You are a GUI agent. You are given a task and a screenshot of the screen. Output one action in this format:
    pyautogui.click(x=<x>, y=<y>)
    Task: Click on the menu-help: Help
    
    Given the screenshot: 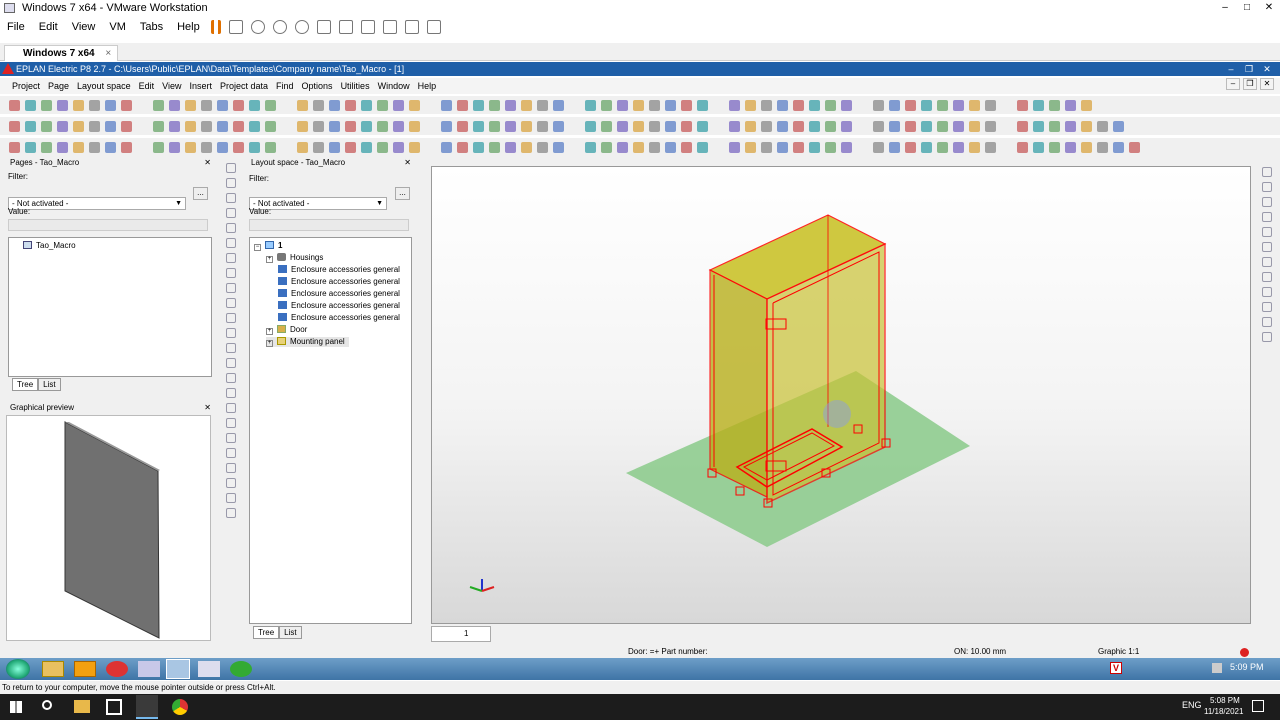 What is the action you would take?
    pyautogui.click(x=427, y=86)
    